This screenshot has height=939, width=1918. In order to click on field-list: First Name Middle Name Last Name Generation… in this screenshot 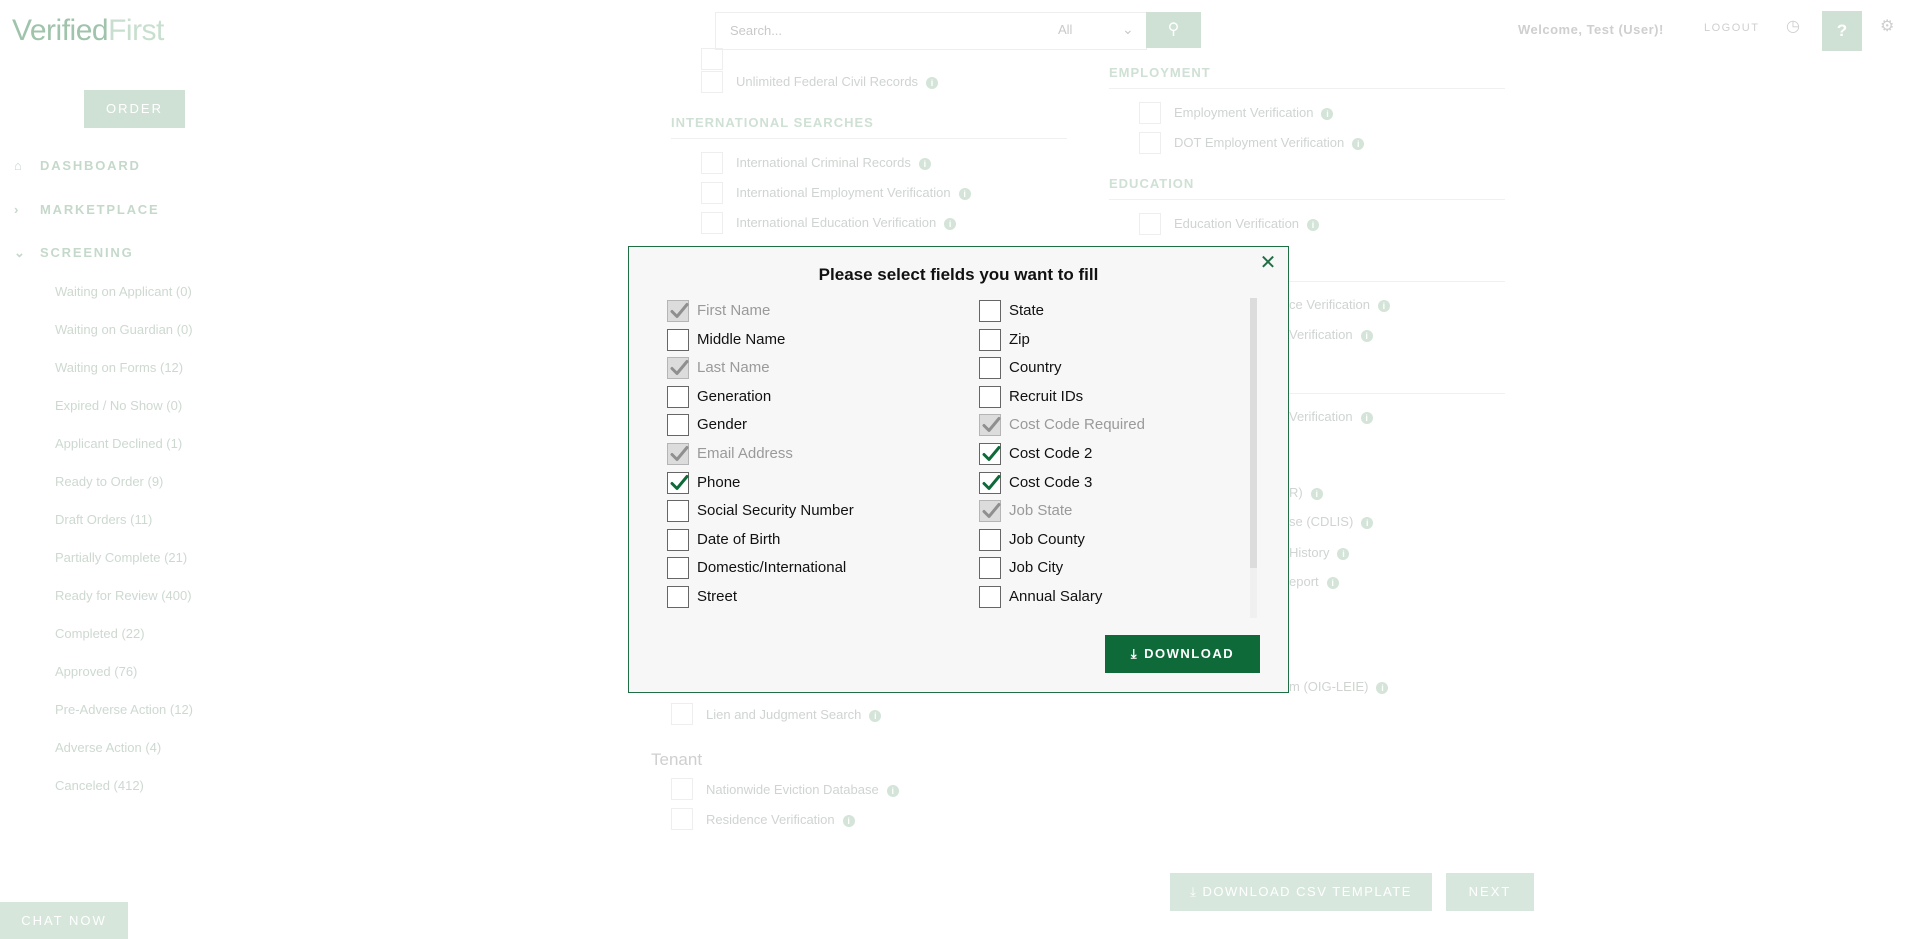, I will do `click(964, 458)`.